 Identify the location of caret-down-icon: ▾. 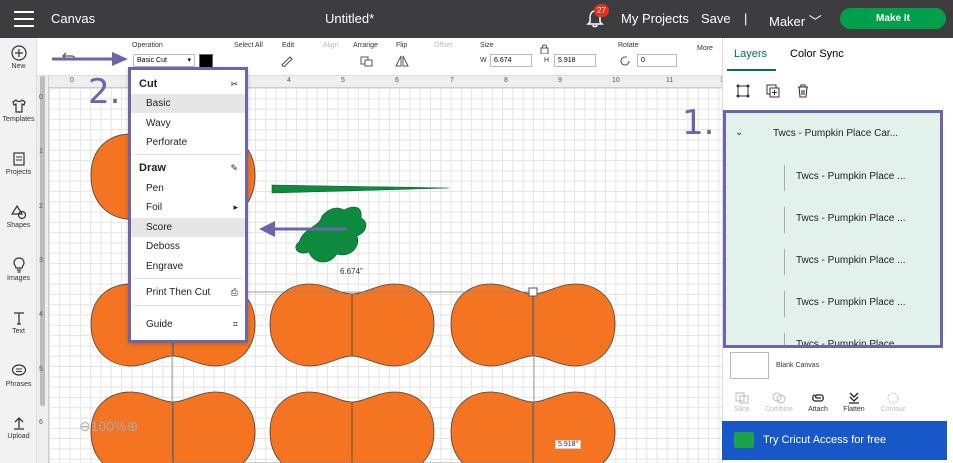
(189, 60).